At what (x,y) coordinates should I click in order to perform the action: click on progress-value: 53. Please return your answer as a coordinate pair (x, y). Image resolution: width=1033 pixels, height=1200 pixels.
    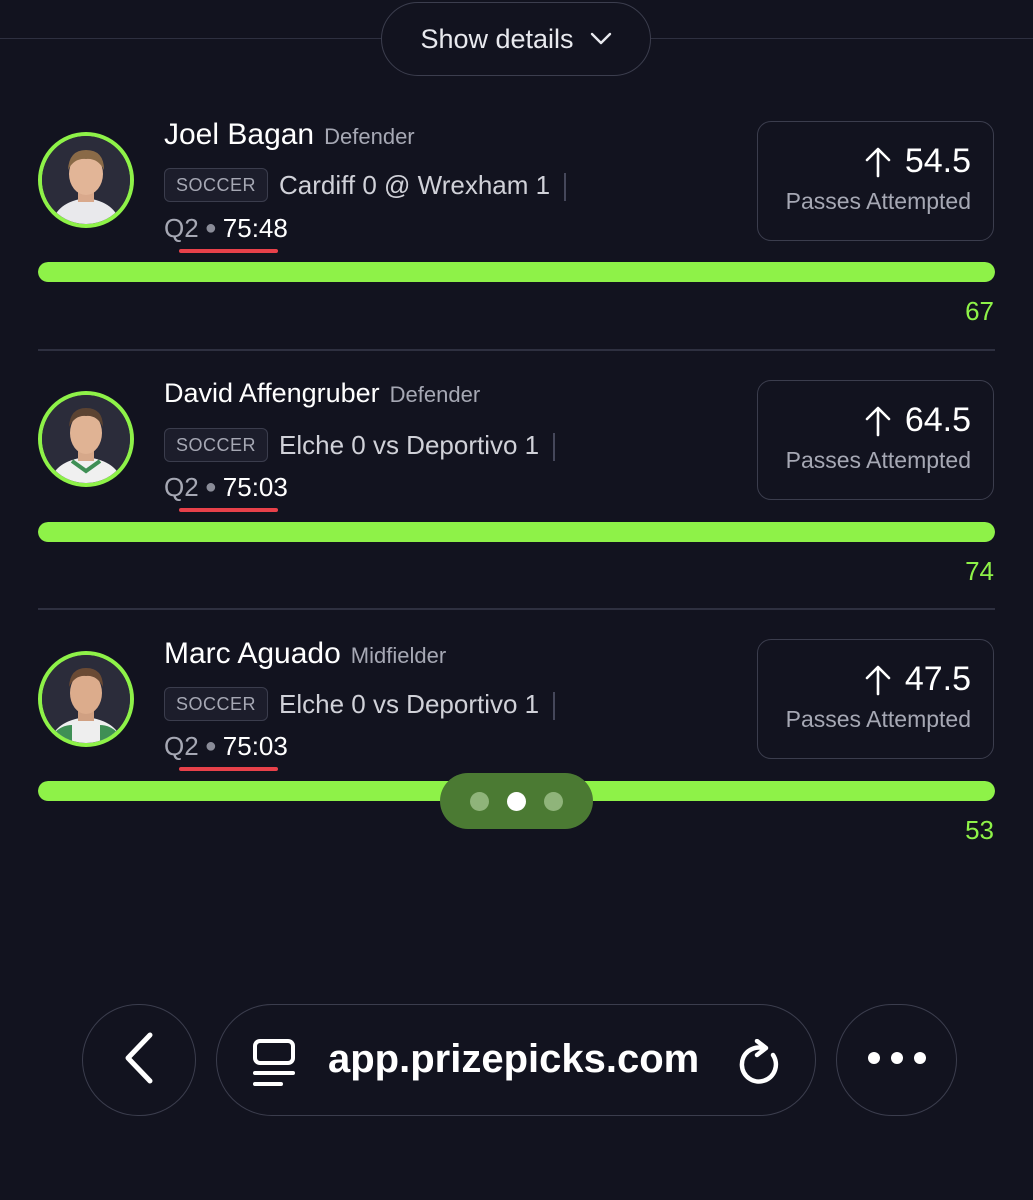
    Looking at the image, I should click on (979, 830).